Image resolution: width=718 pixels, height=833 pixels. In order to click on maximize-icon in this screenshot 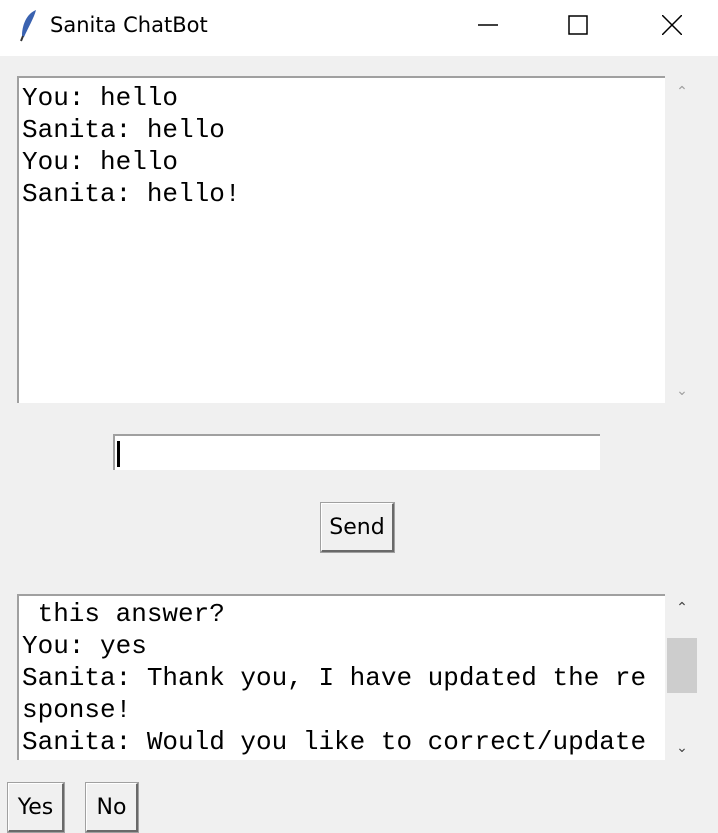, I will do `click(578, 25)`.